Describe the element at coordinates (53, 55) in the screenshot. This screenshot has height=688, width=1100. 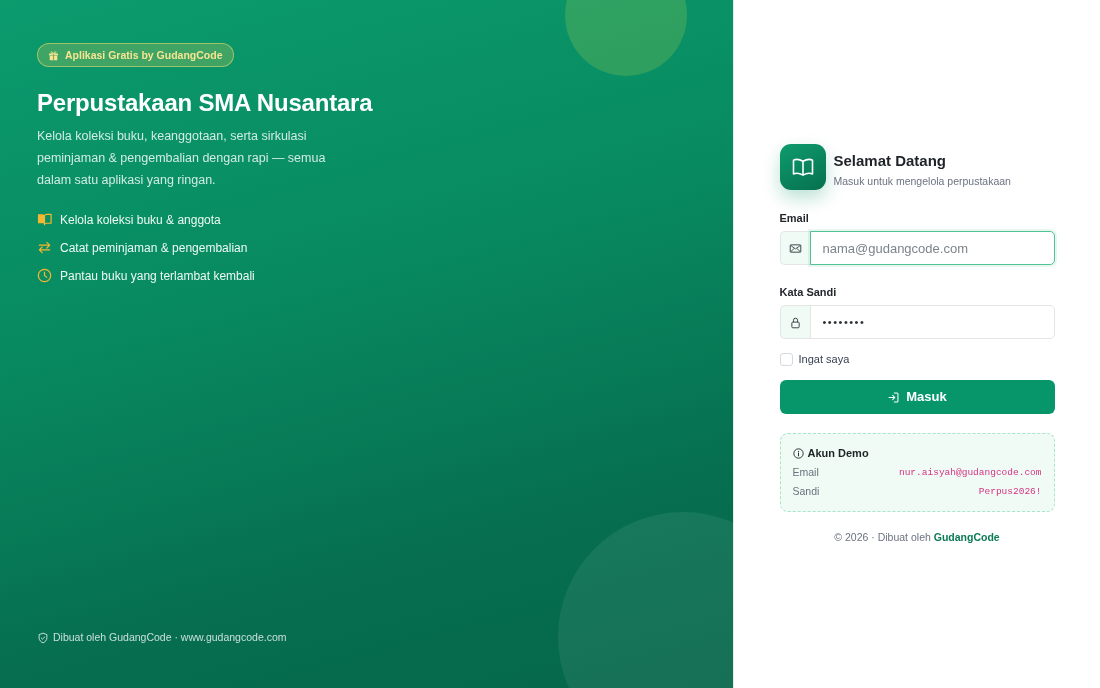
I see `gift-icon` at that location.